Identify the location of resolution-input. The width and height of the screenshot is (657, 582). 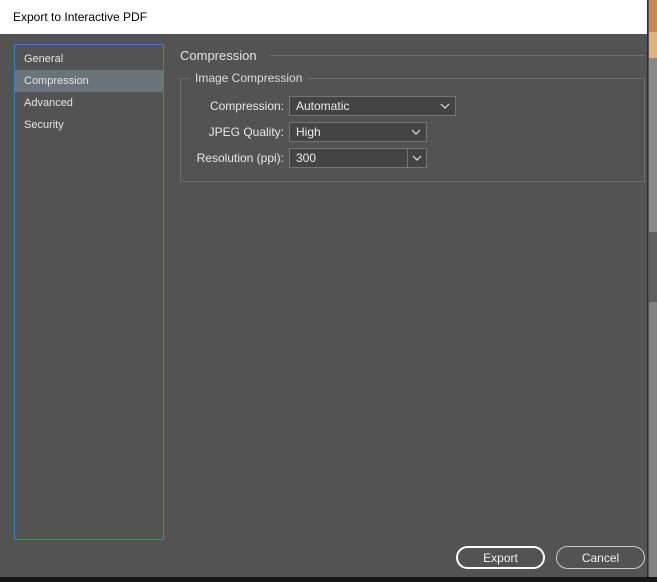
(348, 158).